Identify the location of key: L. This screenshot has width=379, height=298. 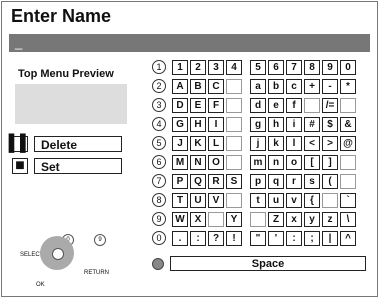
(216, 143).